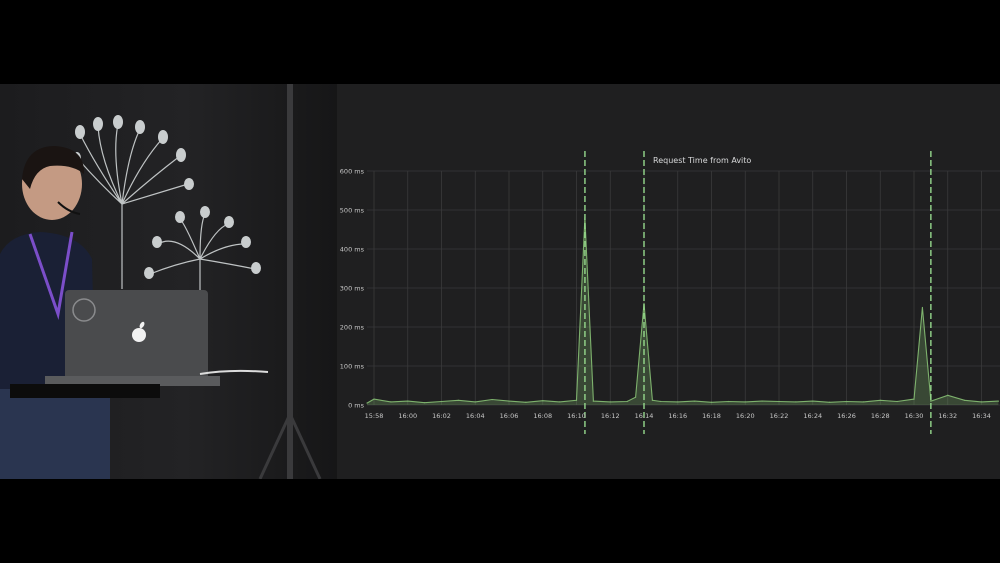 The image size is (1000, 563). What do you see at coordinates (812, 416) in the screenshot?
I see `x-tick-label: 16:24` at bounding box center [812, 416].